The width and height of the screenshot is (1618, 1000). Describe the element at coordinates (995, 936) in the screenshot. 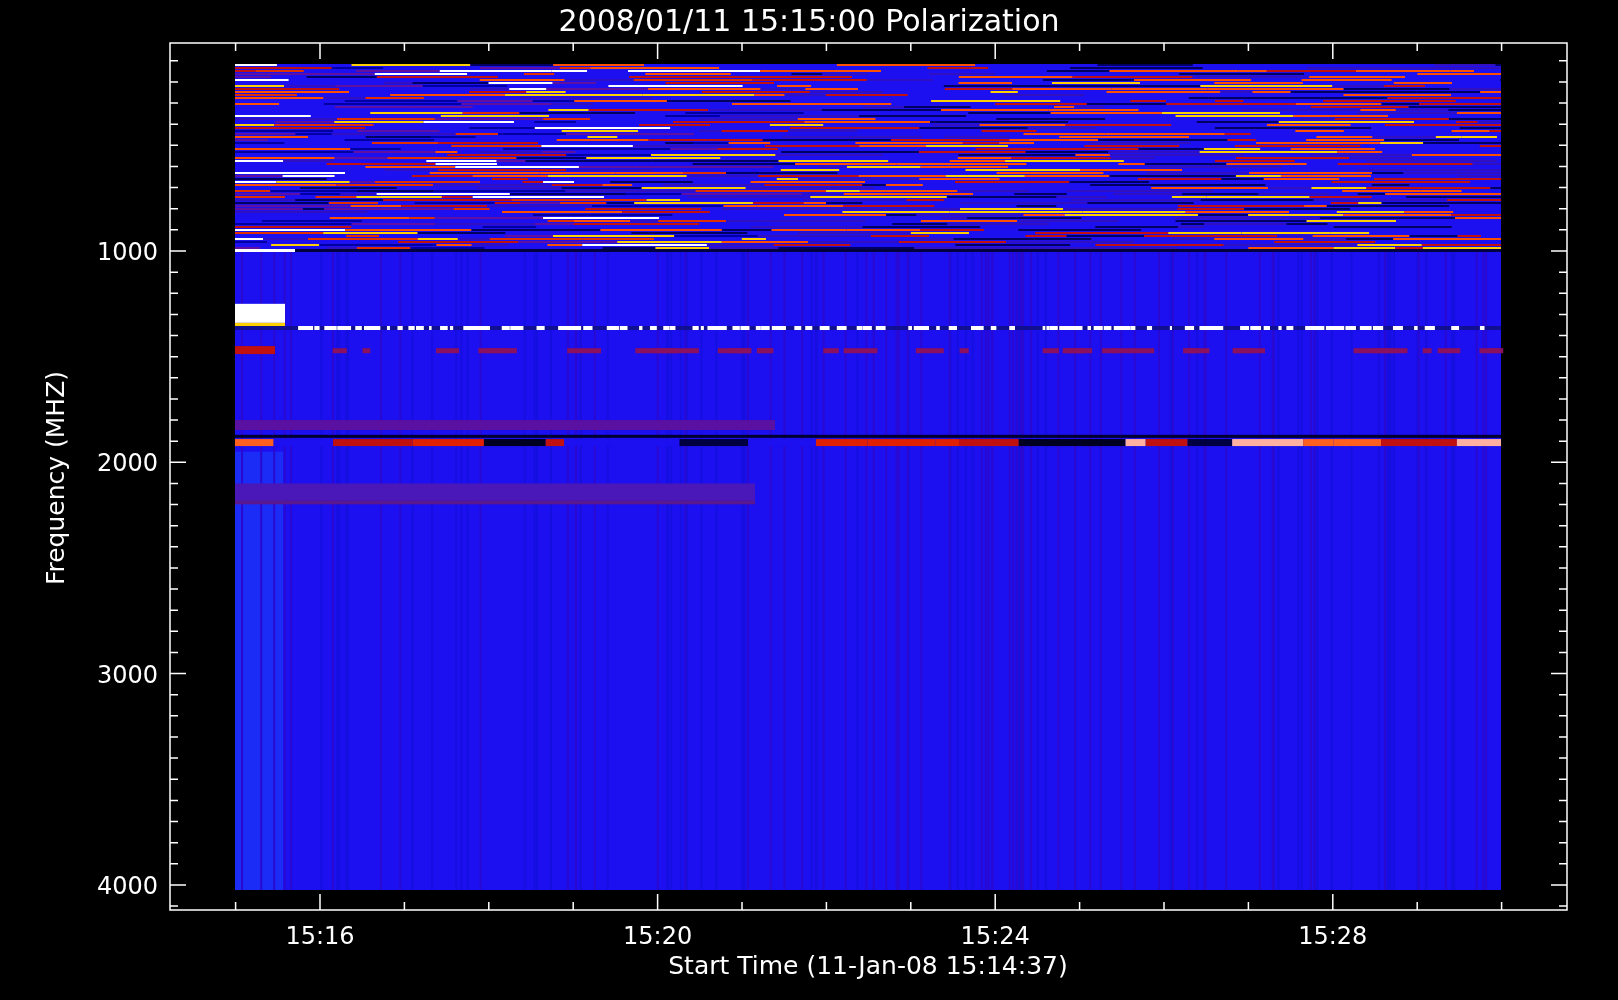

I see `x-tick-label: 15:24` at that location.